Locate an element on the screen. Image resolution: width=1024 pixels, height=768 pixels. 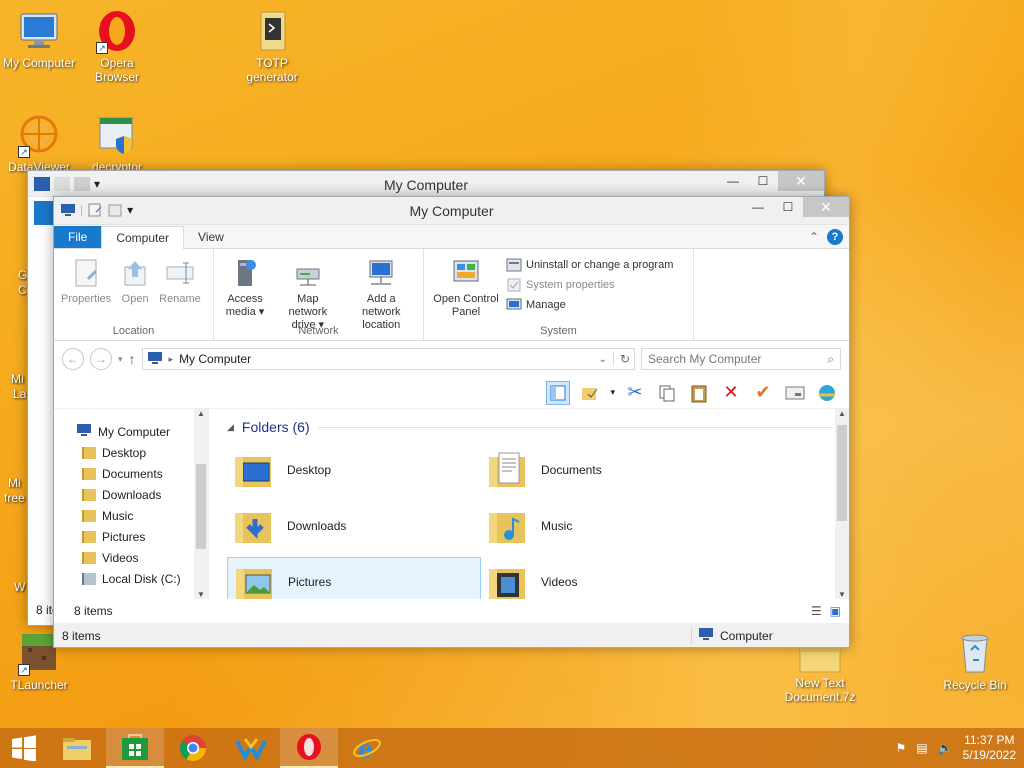
clock: 11:37 PM 5/19/2022 is located at coordinates (989, 748).